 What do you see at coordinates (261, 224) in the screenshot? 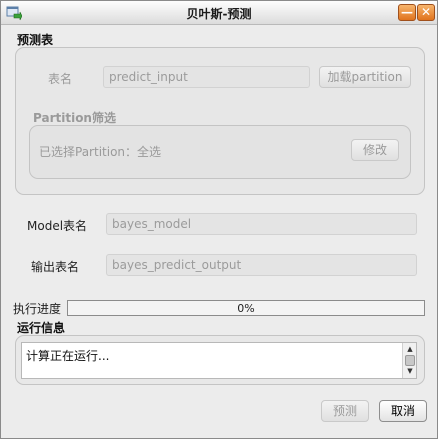
I see `model-table-input: bayes_model` at bounding box center [261, 224].